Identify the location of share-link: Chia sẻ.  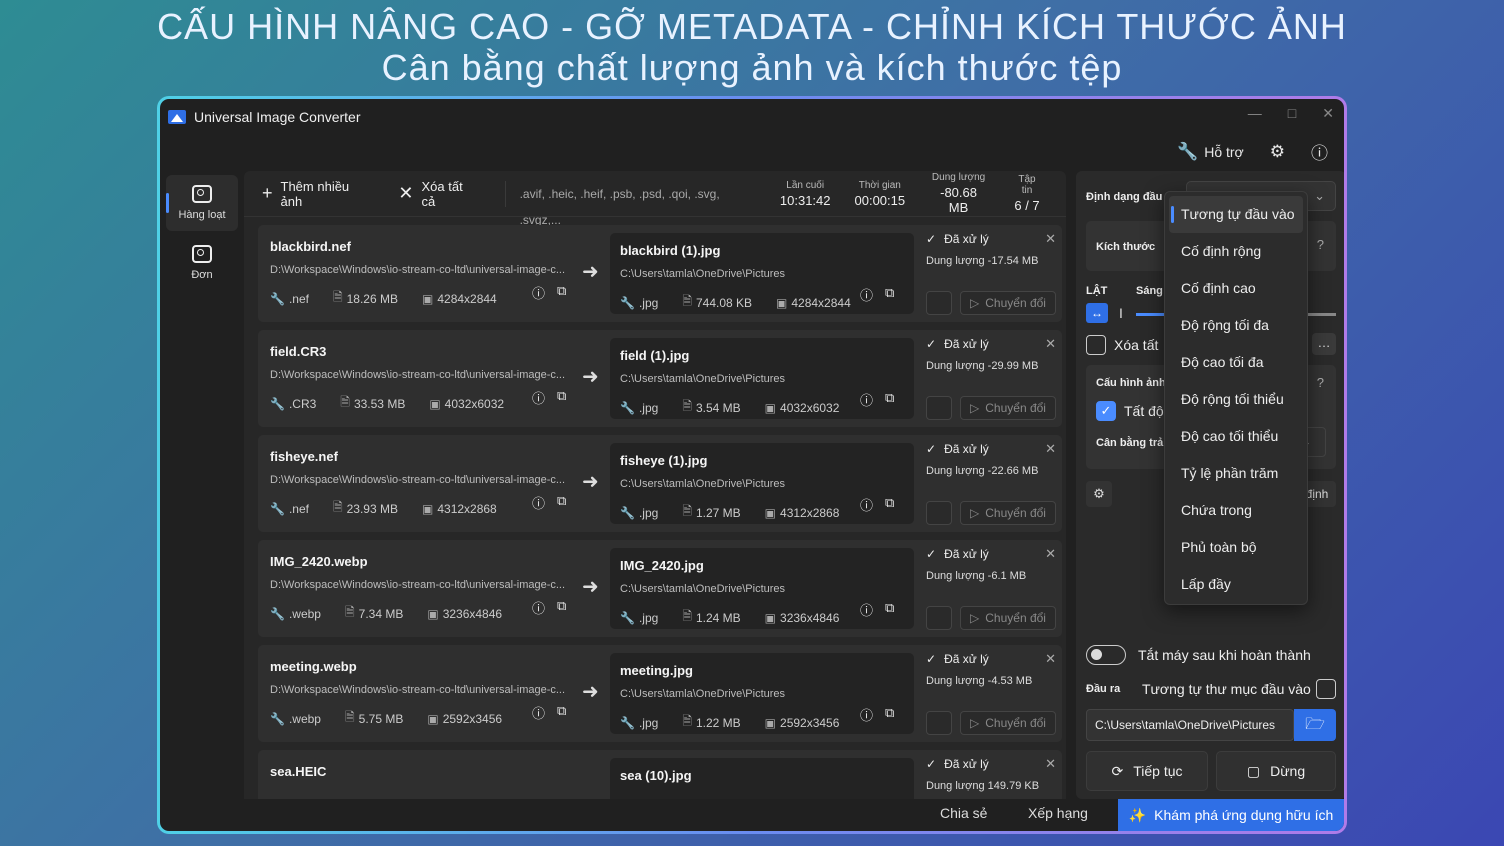
(963, 813).